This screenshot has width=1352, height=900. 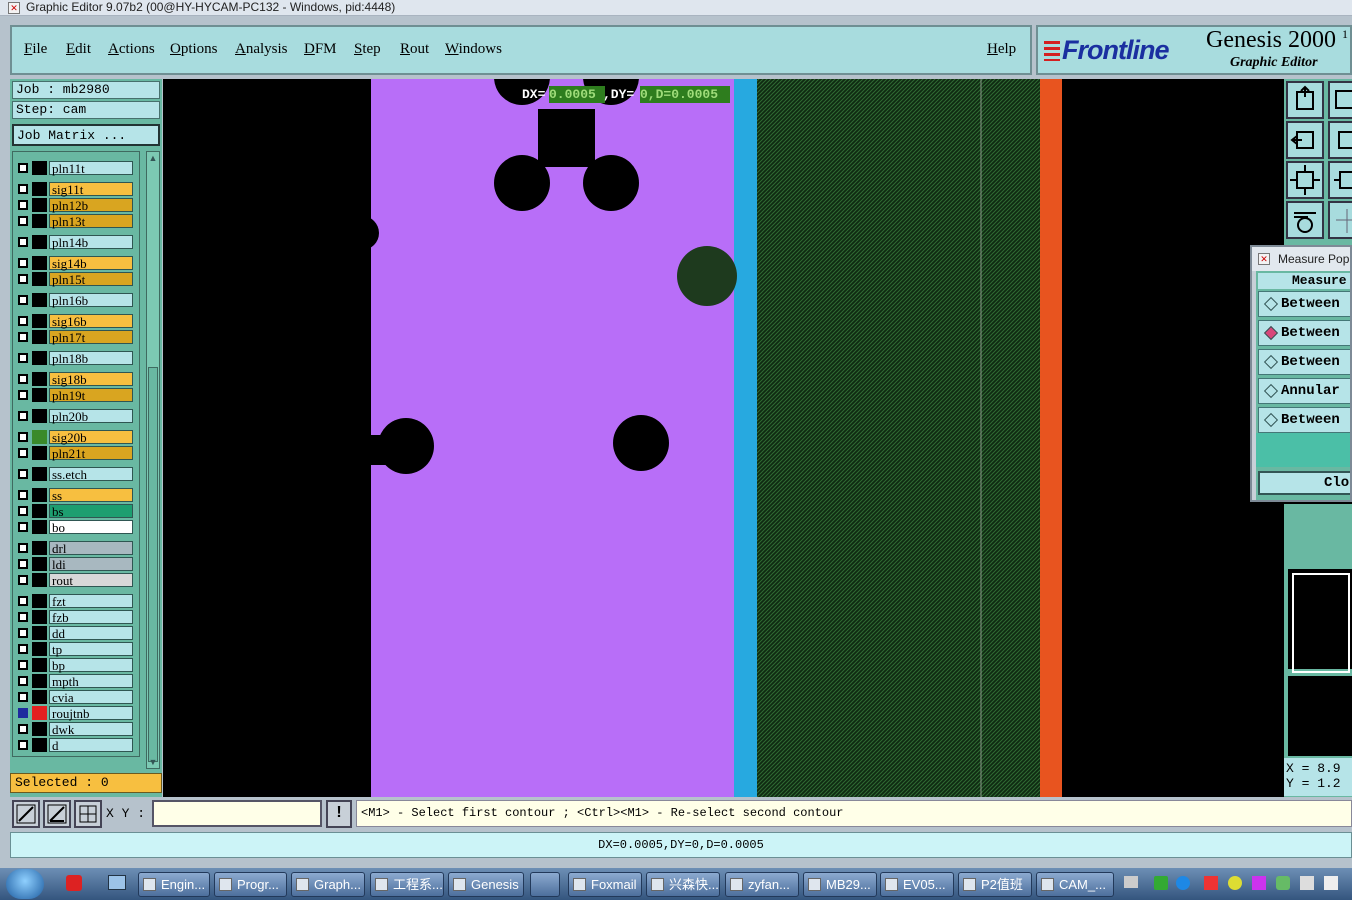 I want to click on layer-row-sig14b: sig14b, so click(x=74, y=263).